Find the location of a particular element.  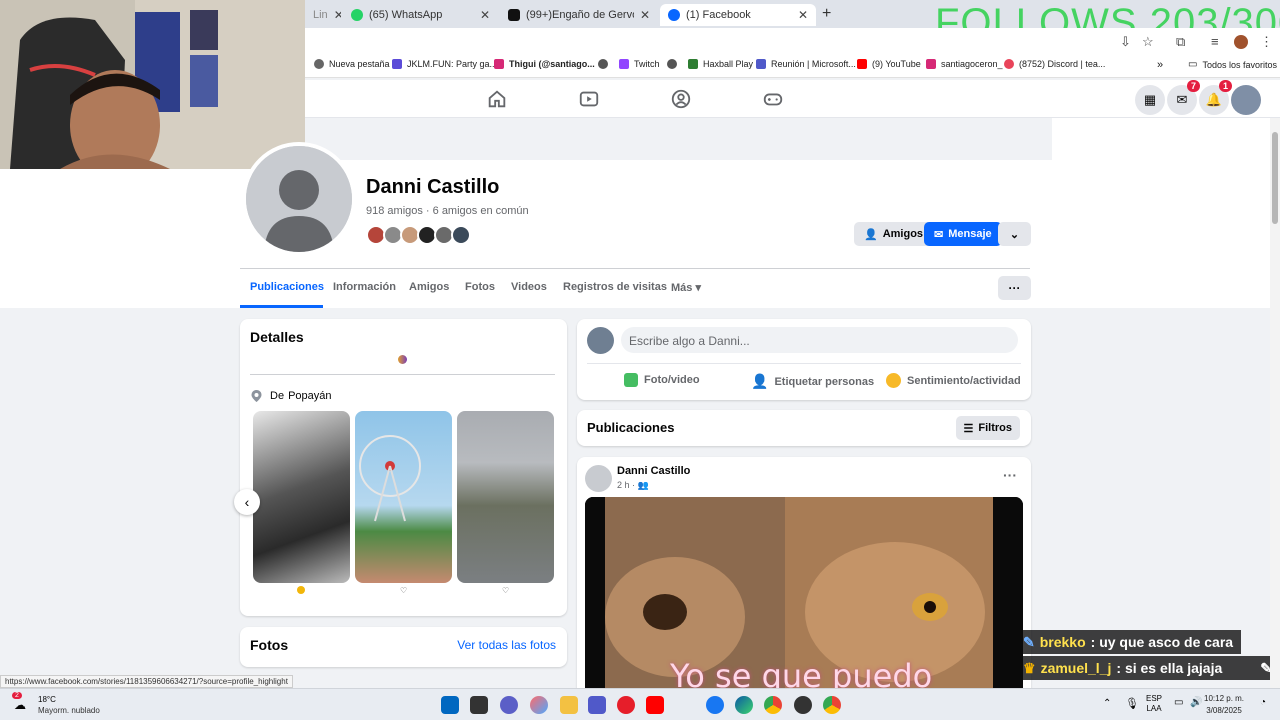

mutual-friends-avatars is located at coordinates (418, 235).